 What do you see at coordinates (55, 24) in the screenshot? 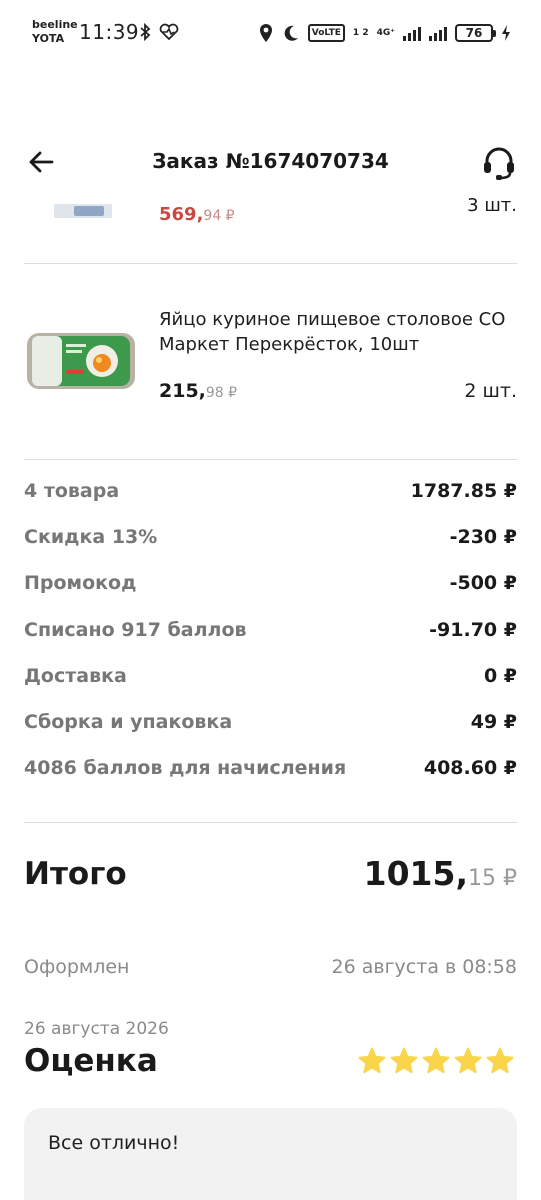
I see `carrier-1: beeline` at bounding box center [55, 24].